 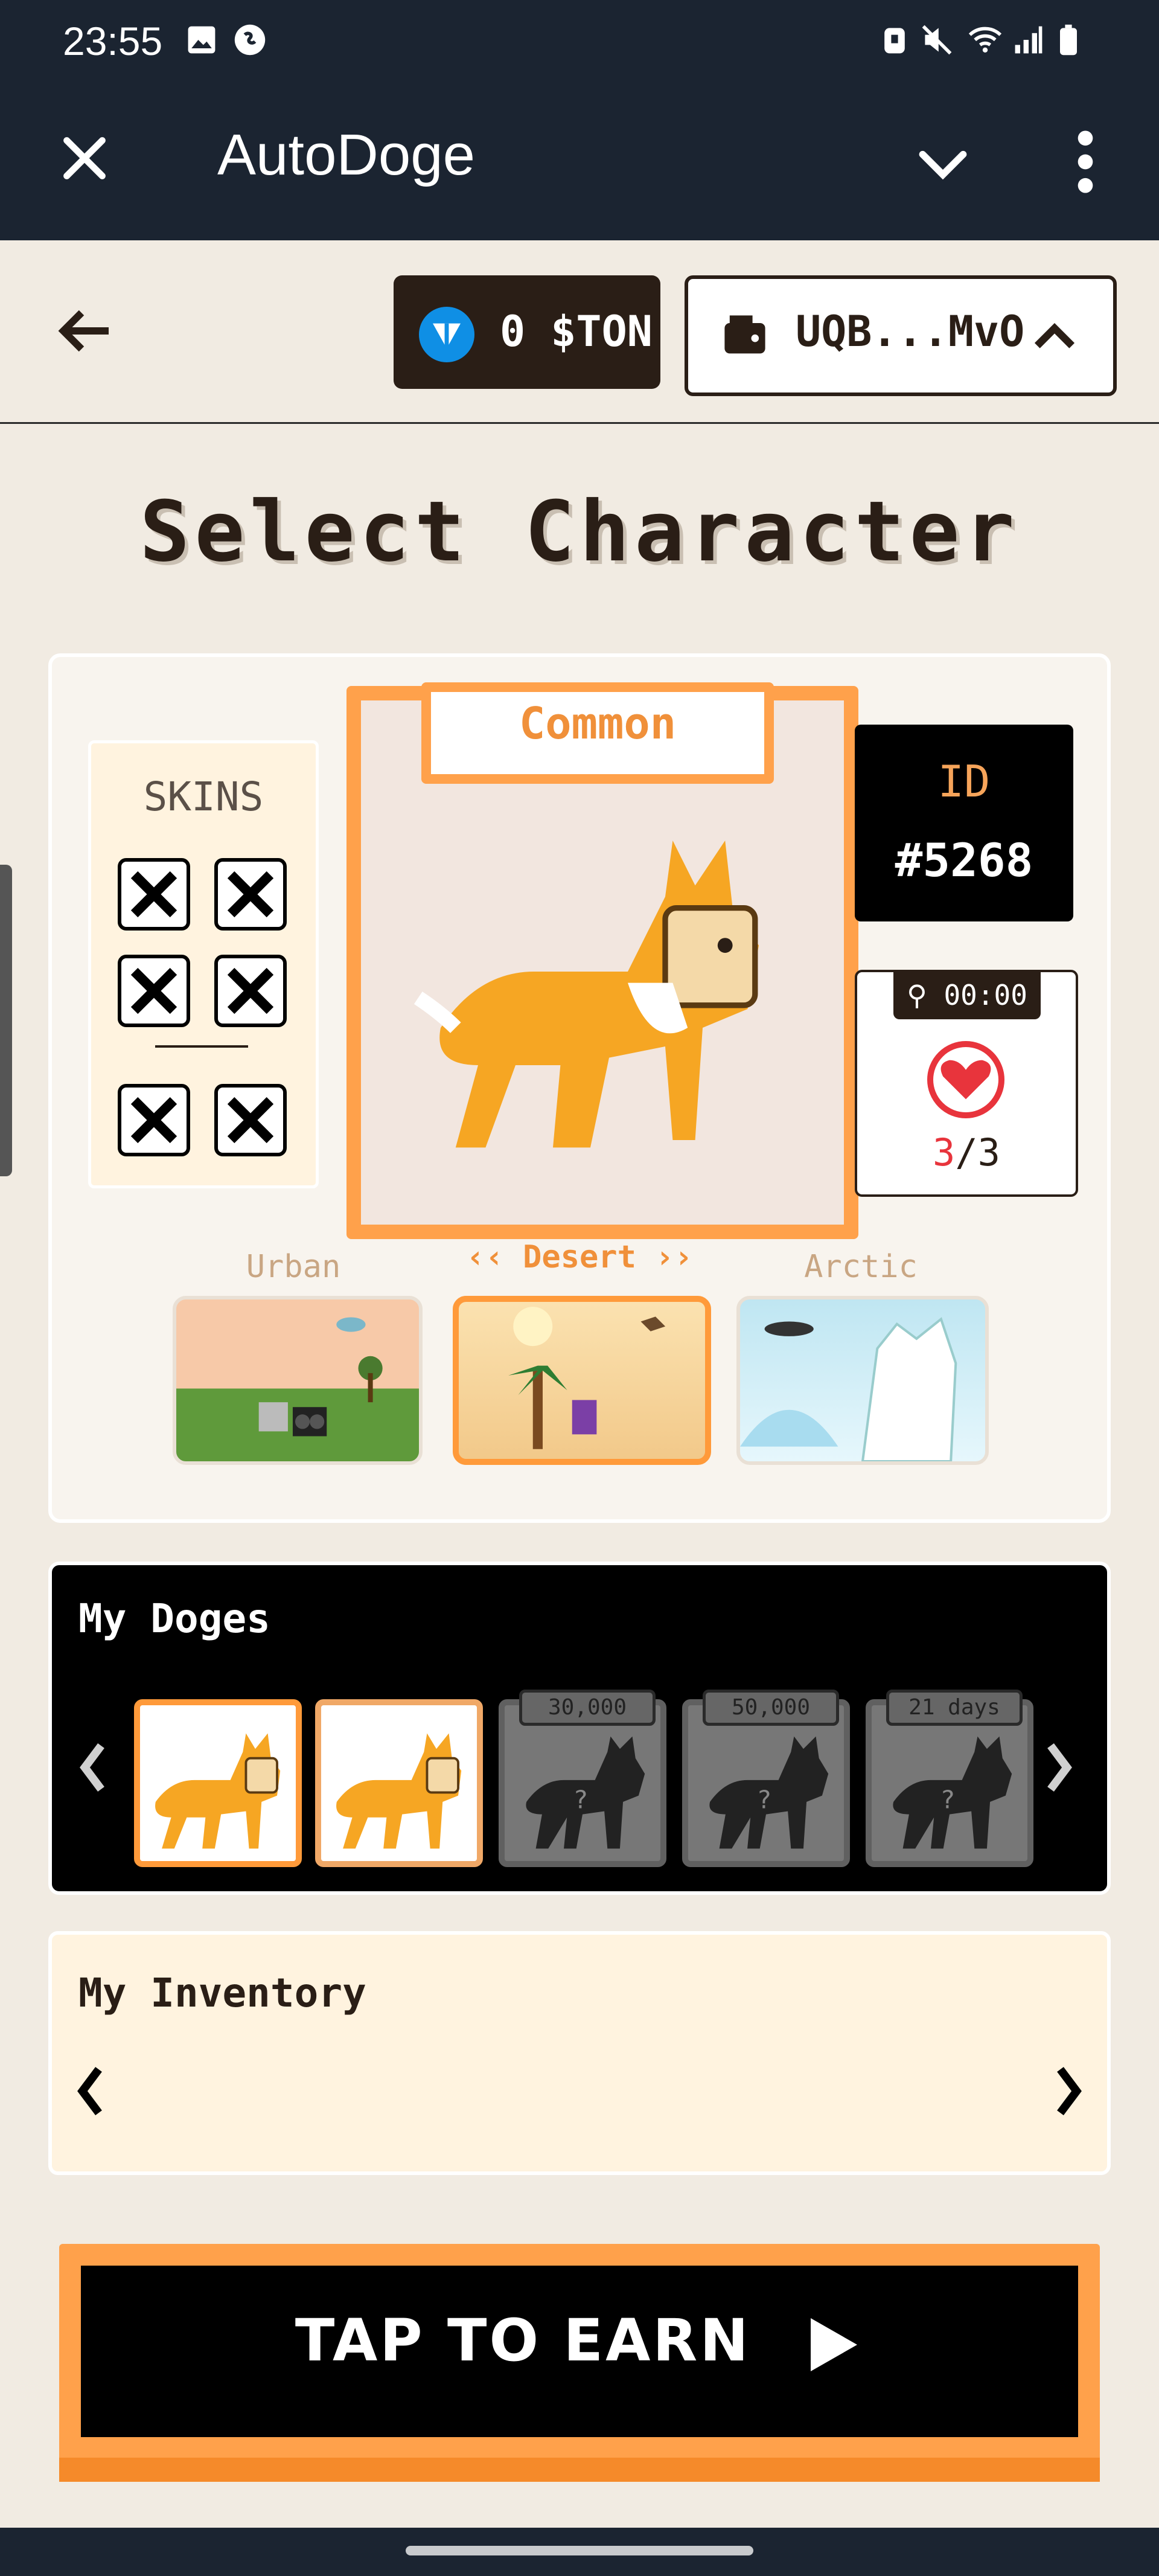 I want to click on gesture-nav-bar, so click(x=579, y=2552).